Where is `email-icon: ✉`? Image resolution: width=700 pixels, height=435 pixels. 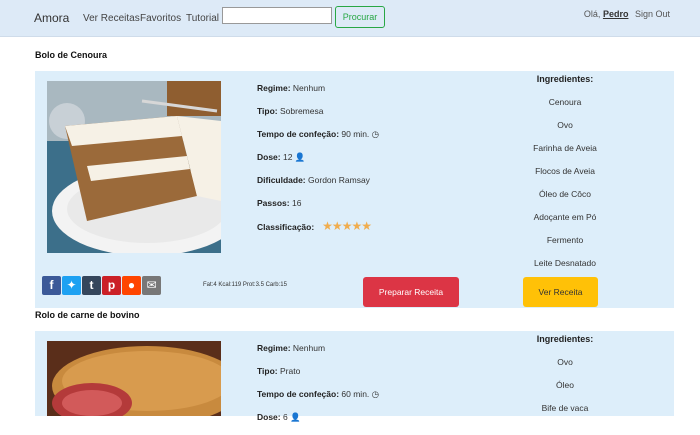 email-icon: ✉ is located at coordinates (151, 285).